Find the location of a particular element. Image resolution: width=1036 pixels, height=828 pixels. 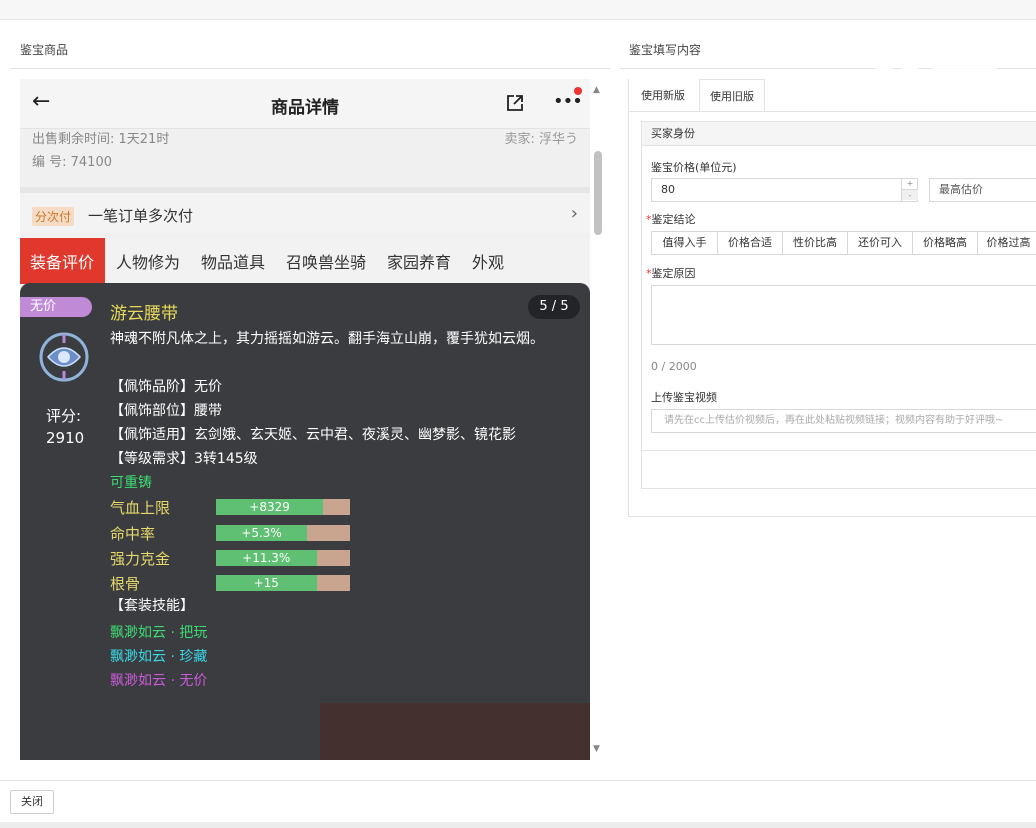

conclusion-label-row: *鉴定结论 is located at coordinates (671, 219).